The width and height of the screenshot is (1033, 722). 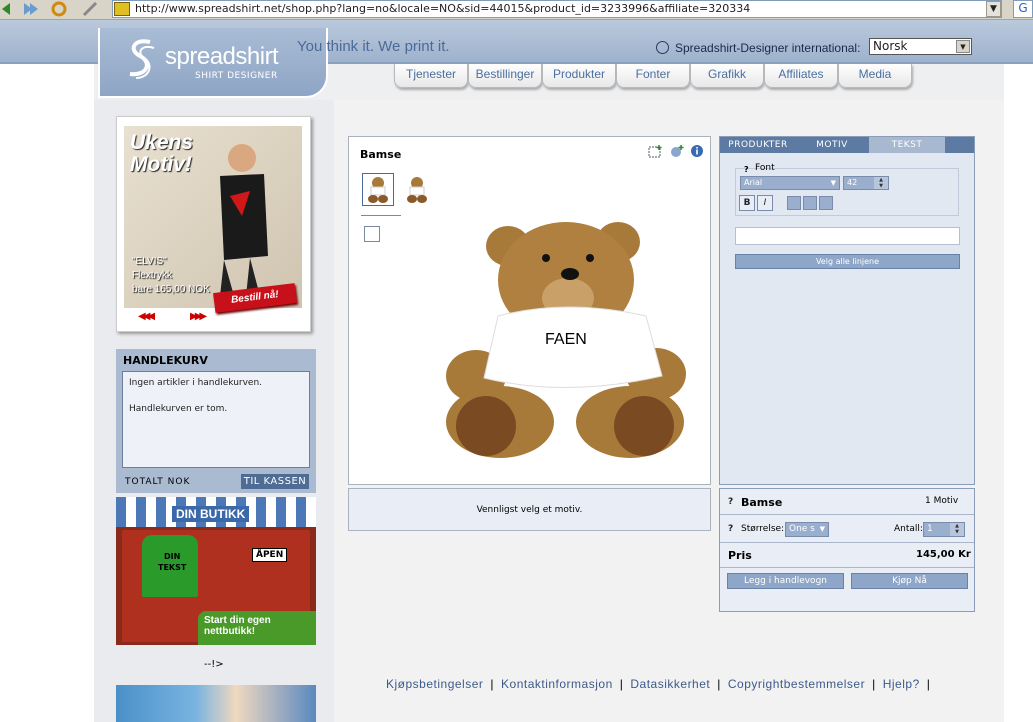 I want to click on shop-shirt-text: DIN TEKST, so click(x=172, y=562).